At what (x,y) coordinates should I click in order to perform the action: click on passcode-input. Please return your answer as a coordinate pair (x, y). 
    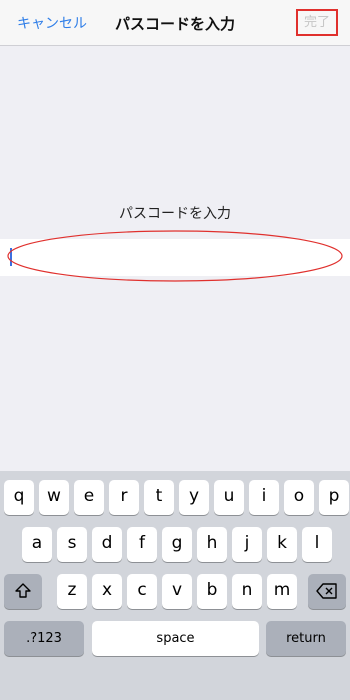
    Looking at the image, I should click on (177, 258).